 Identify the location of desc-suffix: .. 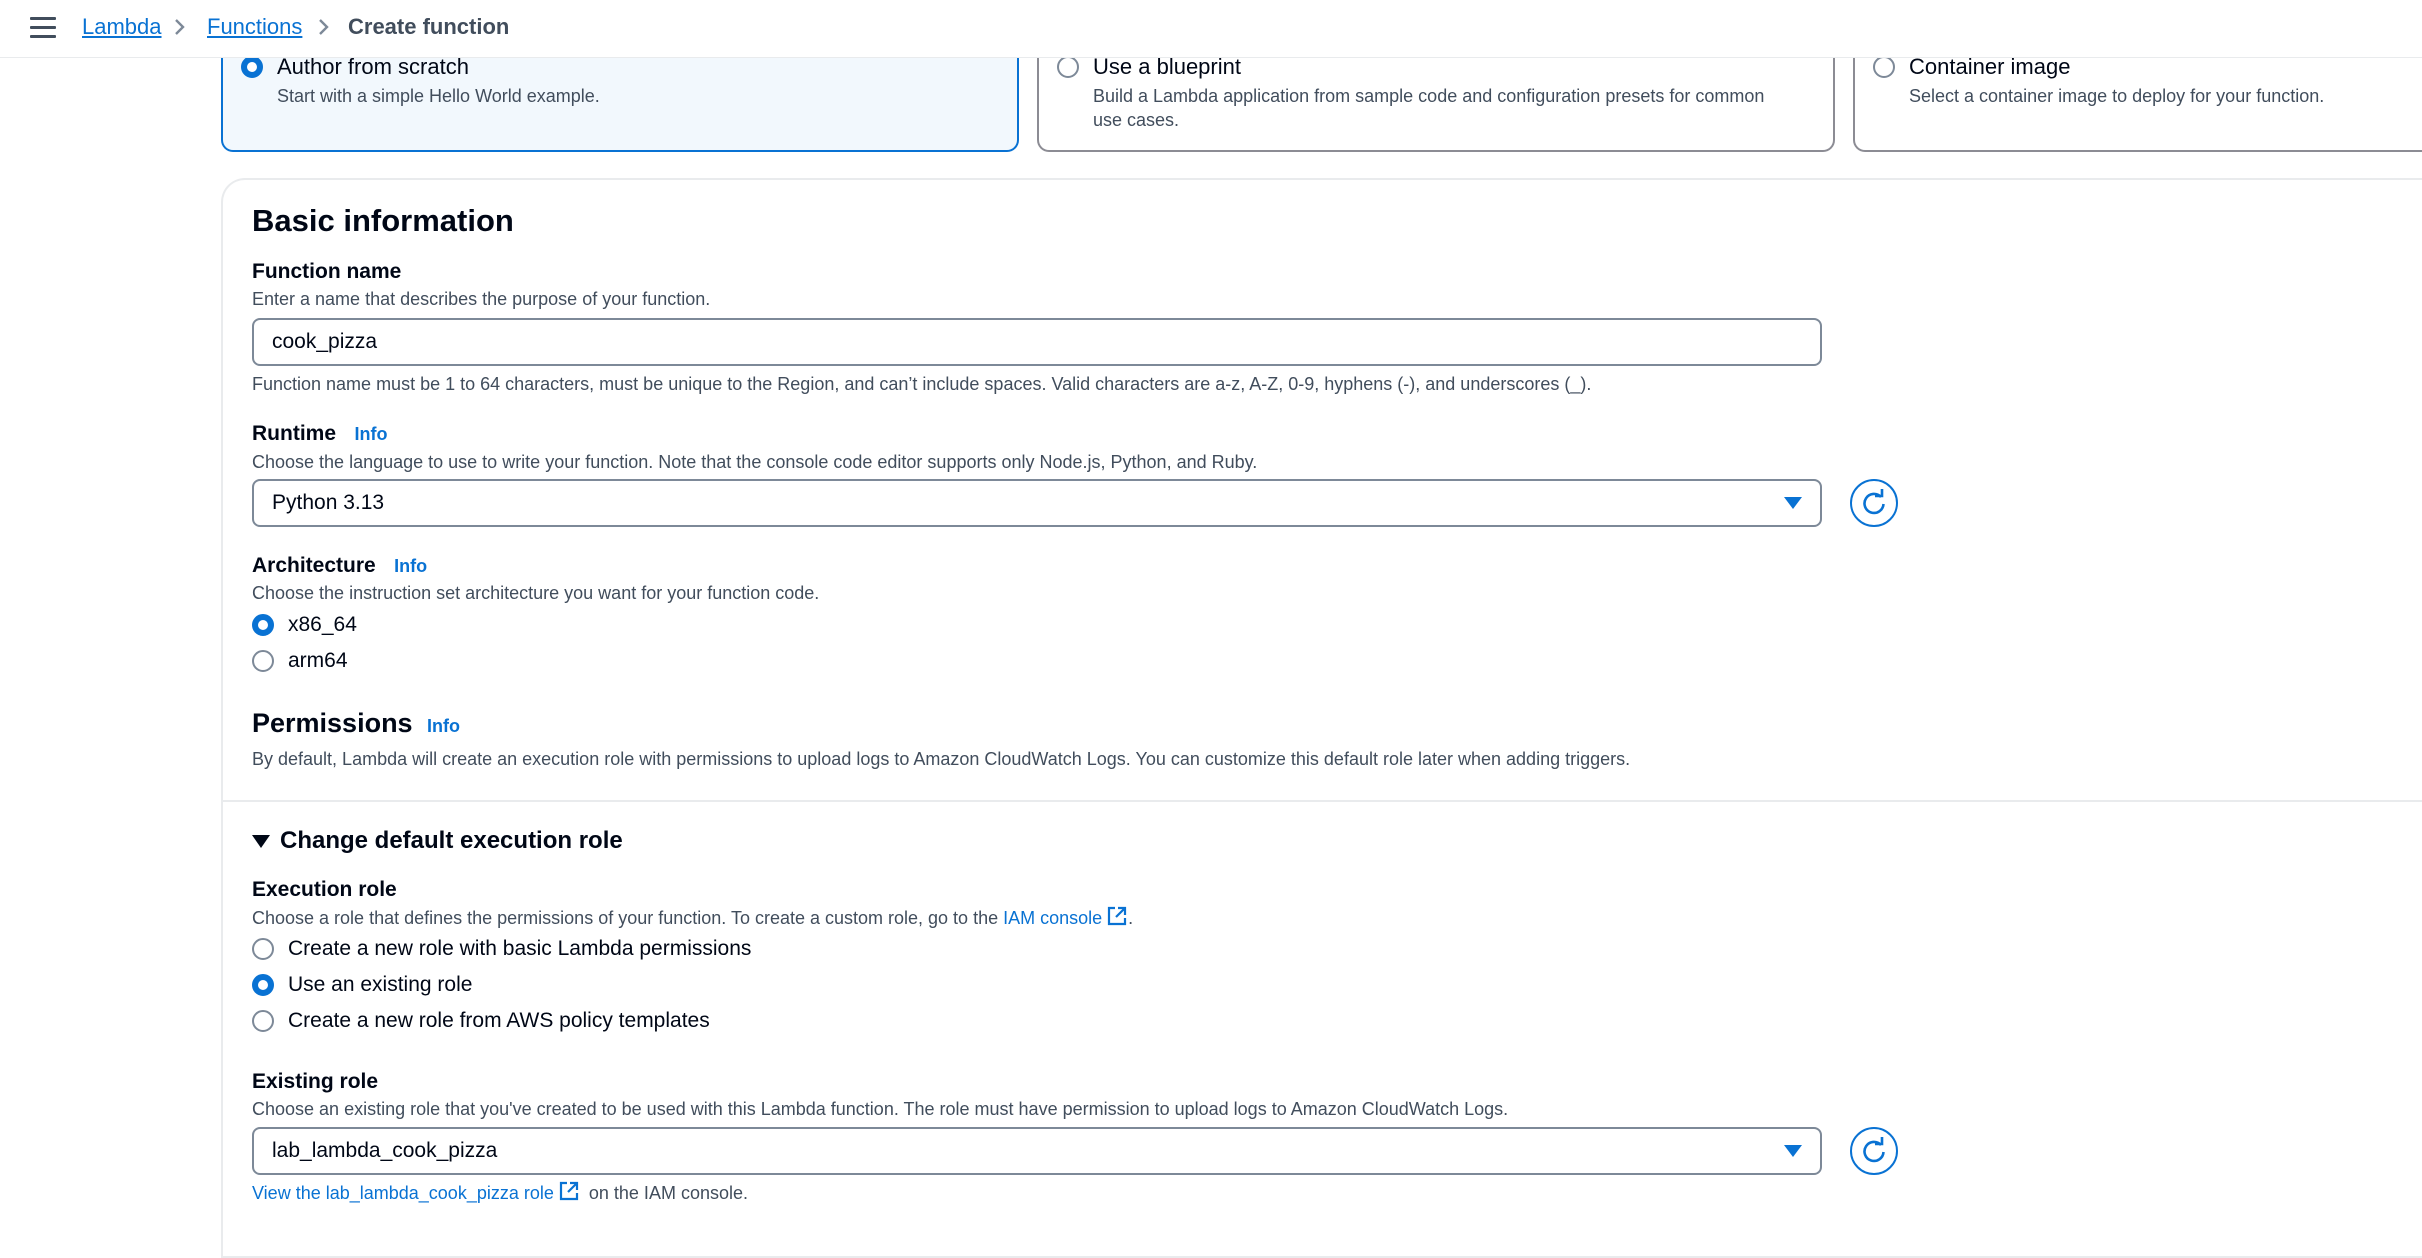
(1131, 918).